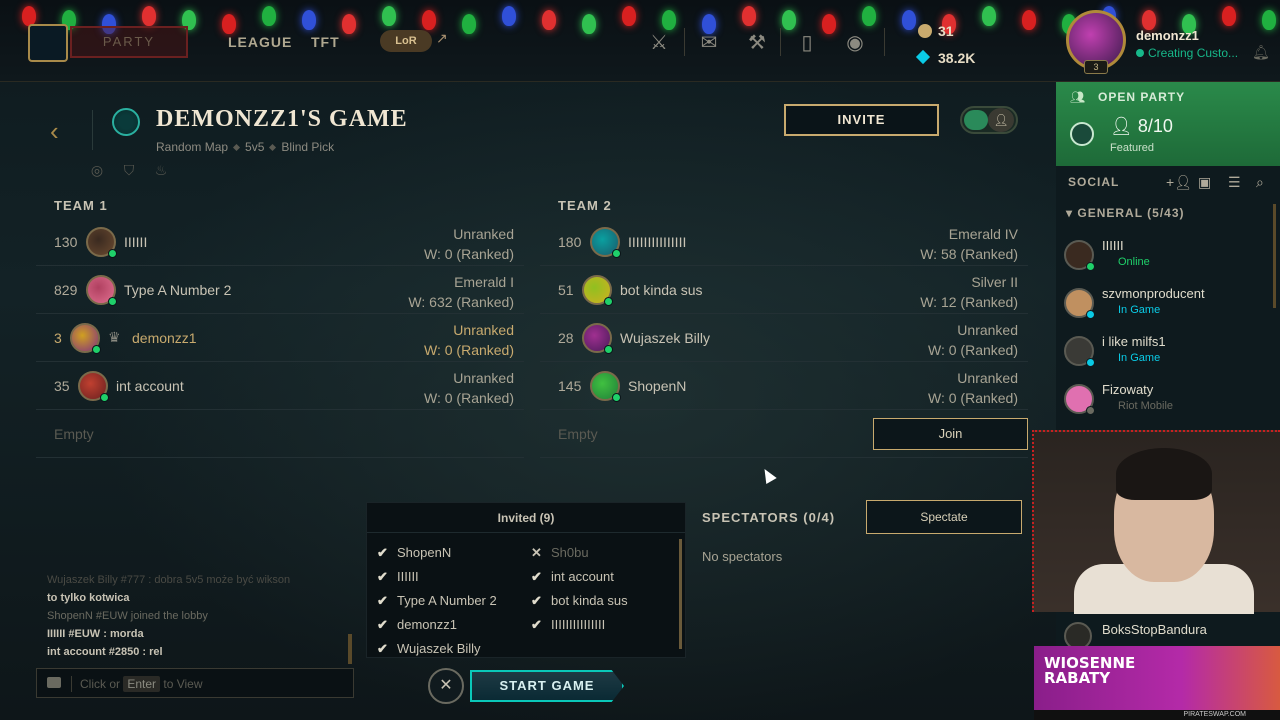  What do you see at coordinates (1142, 97) in the screenshot?
I see `open-party-label: OPEN PARTY` at bounding box center [1142, 97].